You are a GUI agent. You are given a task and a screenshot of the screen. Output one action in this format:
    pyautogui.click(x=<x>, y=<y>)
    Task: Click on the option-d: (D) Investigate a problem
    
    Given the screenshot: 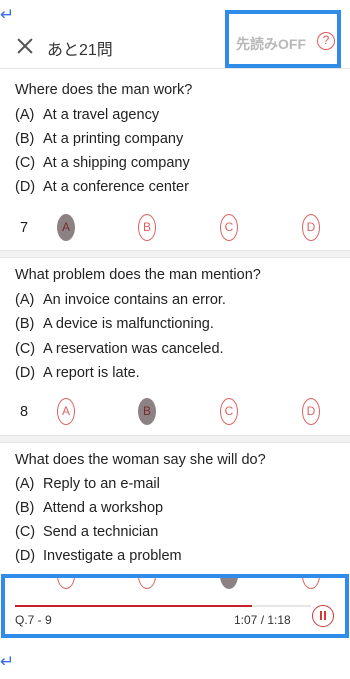 What is the action you would take?
    pyautogui.click(x=98, y=556)
    